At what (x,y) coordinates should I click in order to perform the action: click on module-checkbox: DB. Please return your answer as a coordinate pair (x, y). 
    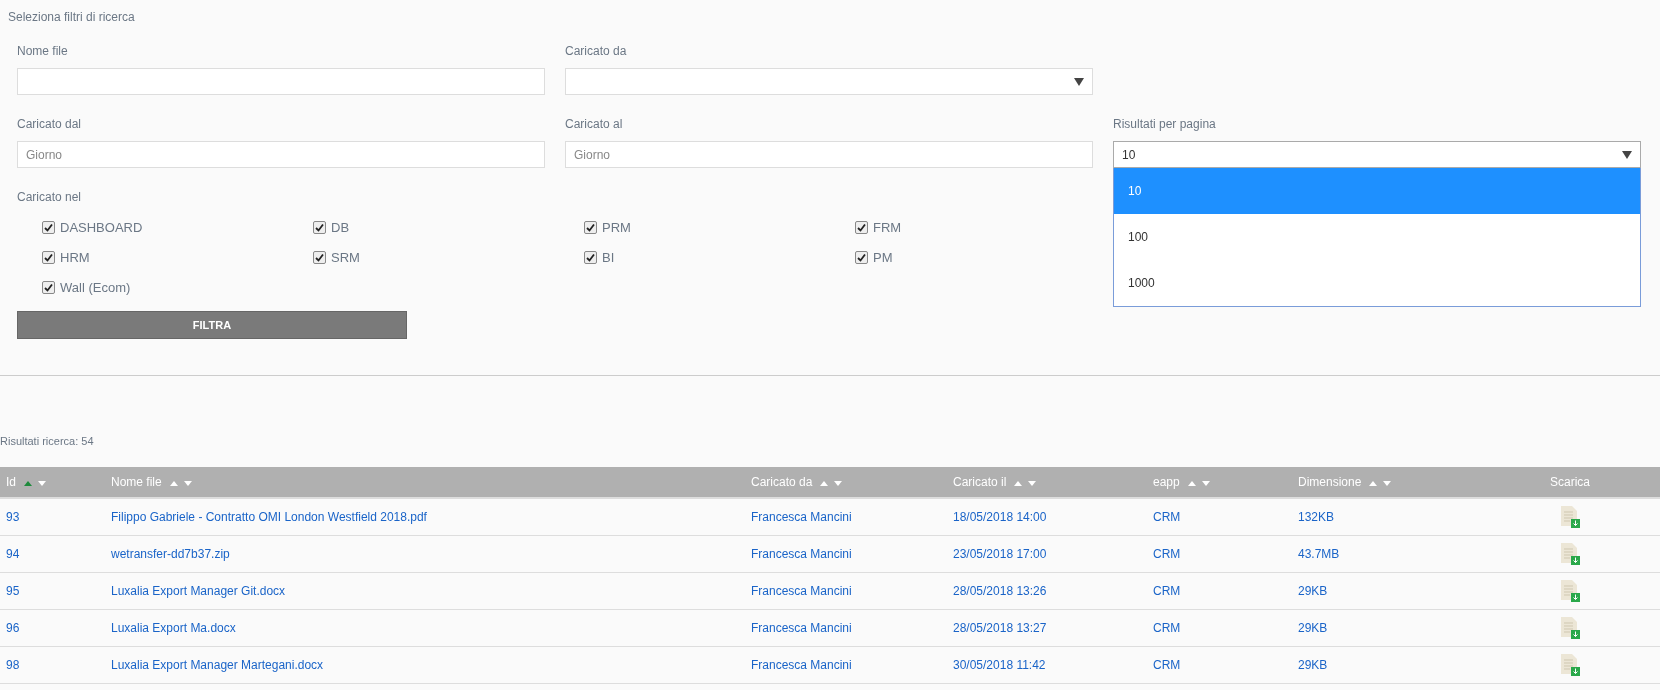
    Looking at the image, I should click on (448, 227).